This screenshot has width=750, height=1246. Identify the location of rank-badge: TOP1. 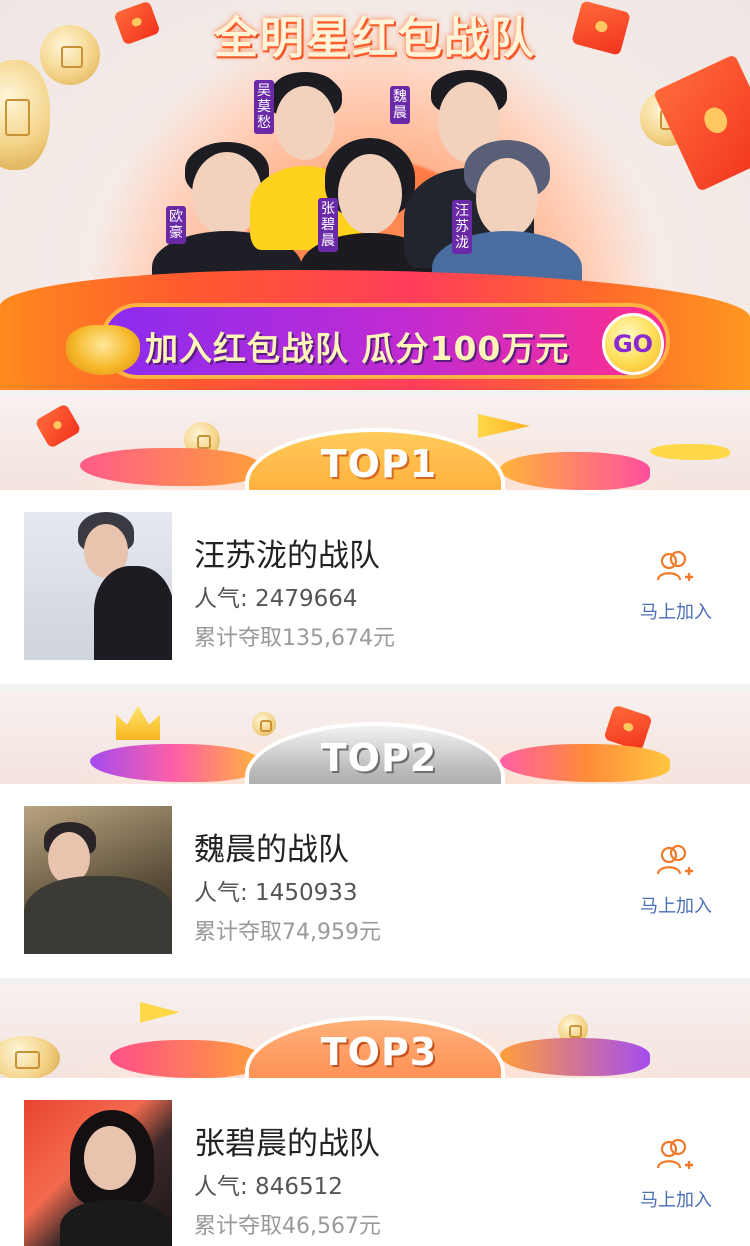
(375, 459).